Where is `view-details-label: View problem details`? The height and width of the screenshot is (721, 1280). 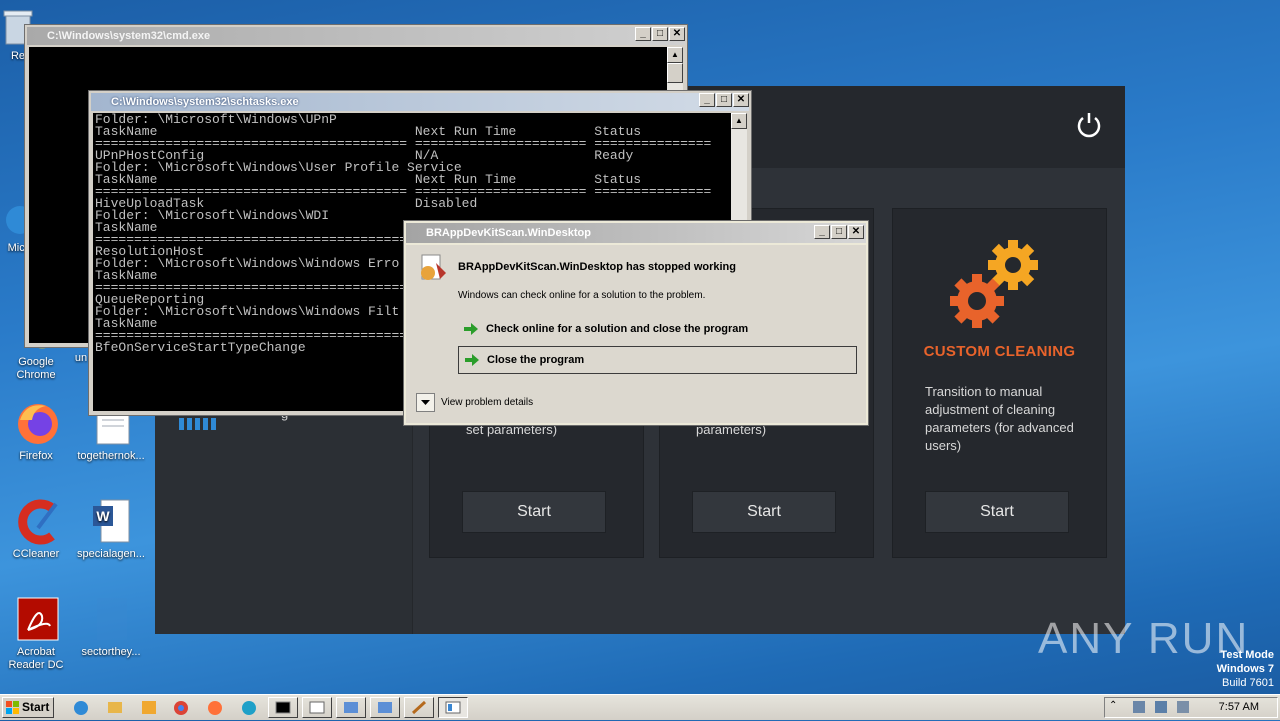 view-details-label: View problem details is located at coordinates (487, 402).